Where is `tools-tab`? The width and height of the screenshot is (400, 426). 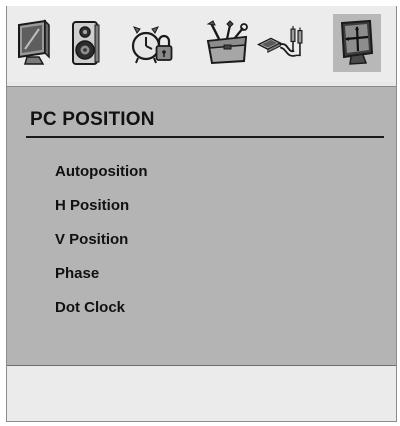 tools-tab is located at coordinates (227, 43).